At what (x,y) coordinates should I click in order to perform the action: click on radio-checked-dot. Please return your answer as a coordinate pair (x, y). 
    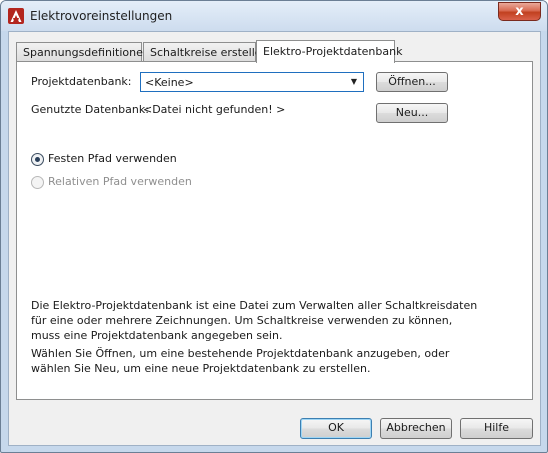
    Looking at the image, I should click on (37, 159).